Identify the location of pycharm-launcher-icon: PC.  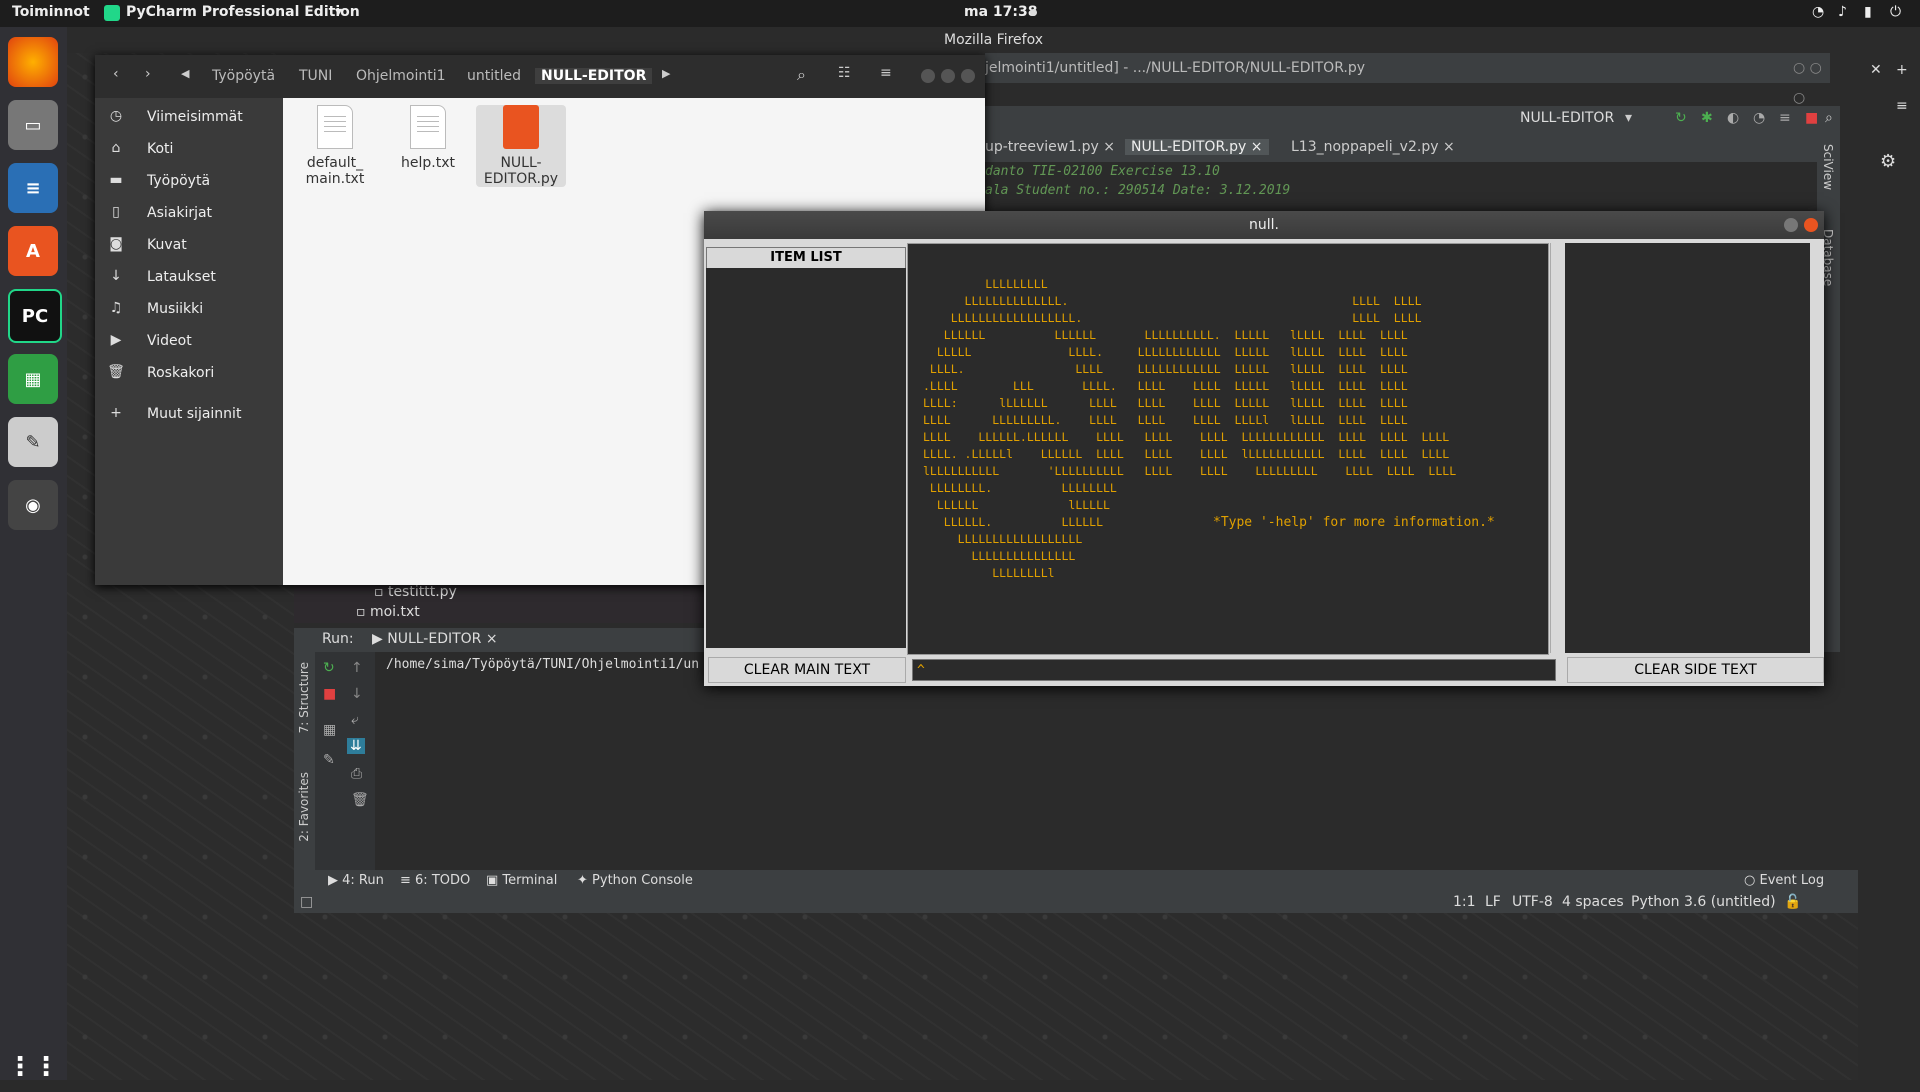
(35, 316).